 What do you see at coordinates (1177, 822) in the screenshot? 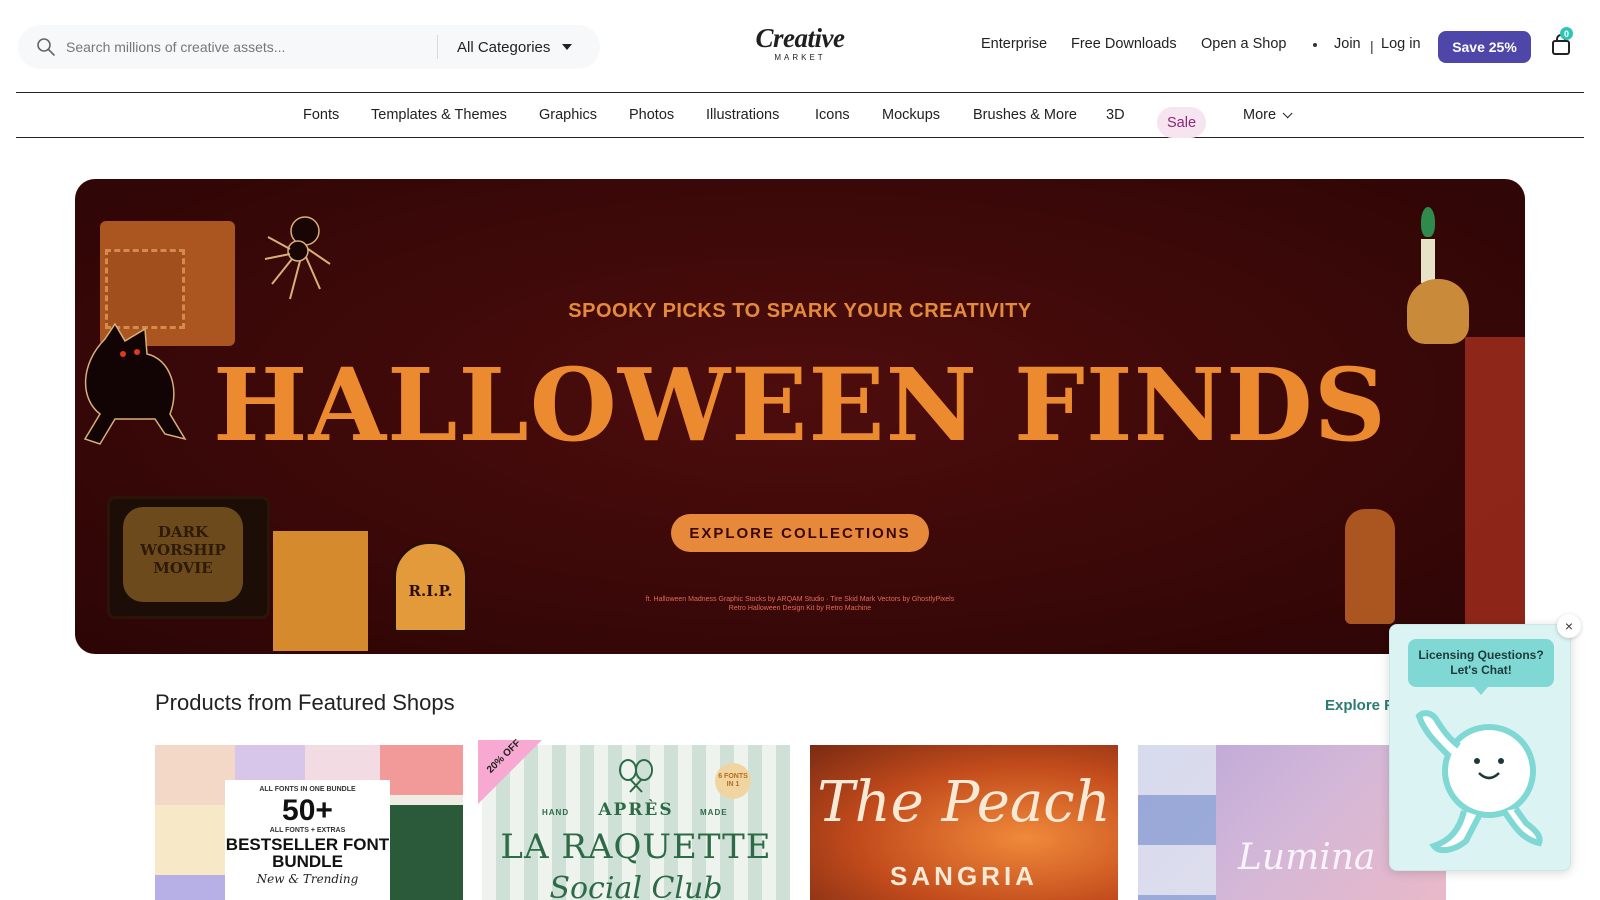
I see `film-strip-illustration` at bounding box center [1177, 822].